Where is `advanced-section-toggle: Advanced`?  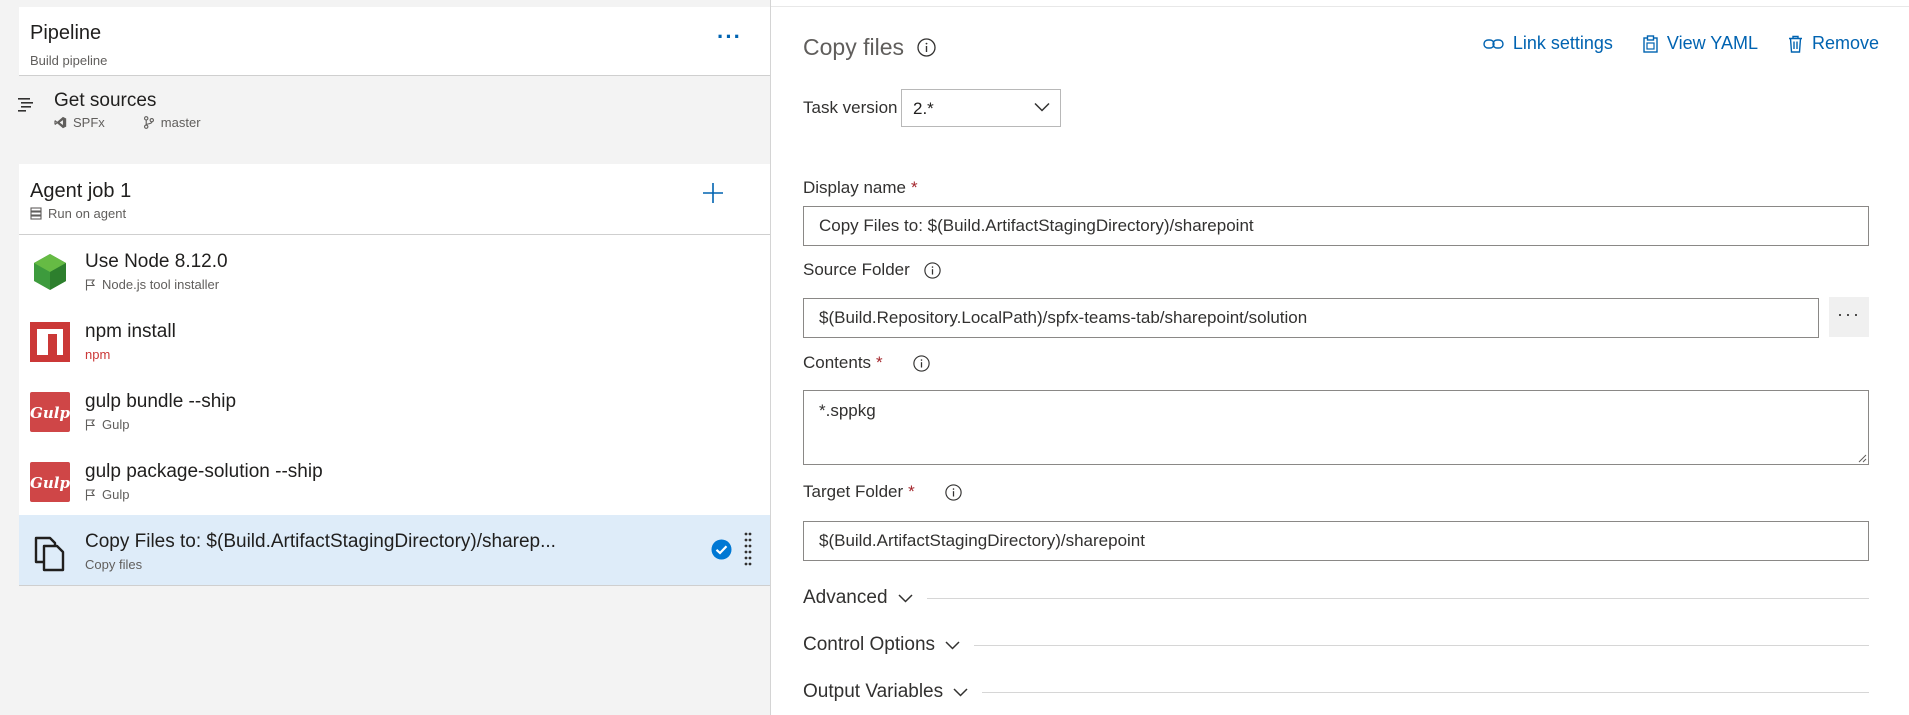
advanced-section-toggle: Advanced is located at coordinates (1336, 598).